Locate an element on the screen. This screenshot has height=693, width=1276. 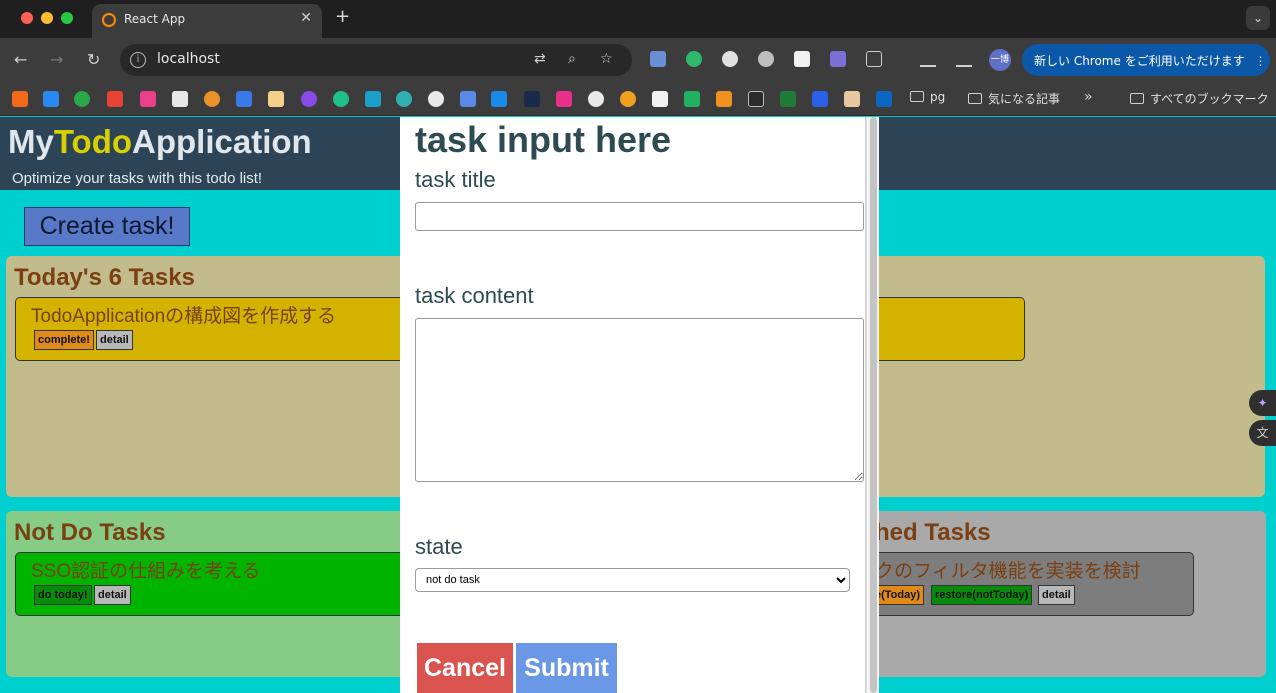
new-tab-button: + is located at coordinates (342, 16).